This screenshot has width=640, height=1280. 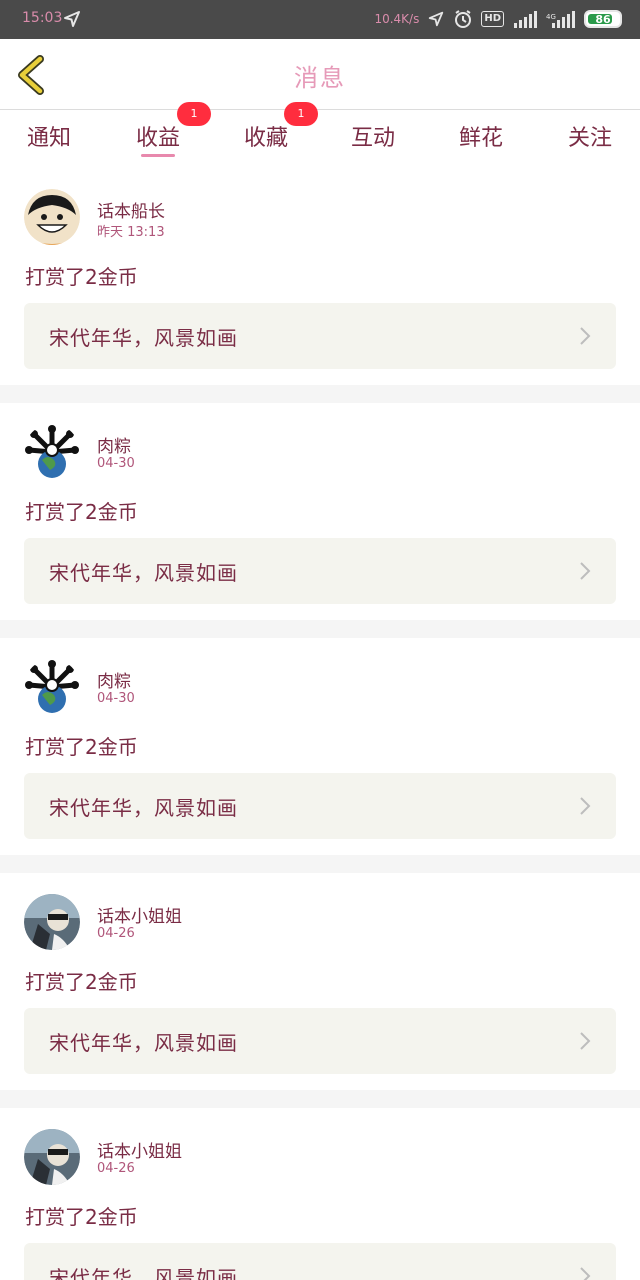 I want to click on tab-favorites-badge: 1, so click(x=301, y=114).